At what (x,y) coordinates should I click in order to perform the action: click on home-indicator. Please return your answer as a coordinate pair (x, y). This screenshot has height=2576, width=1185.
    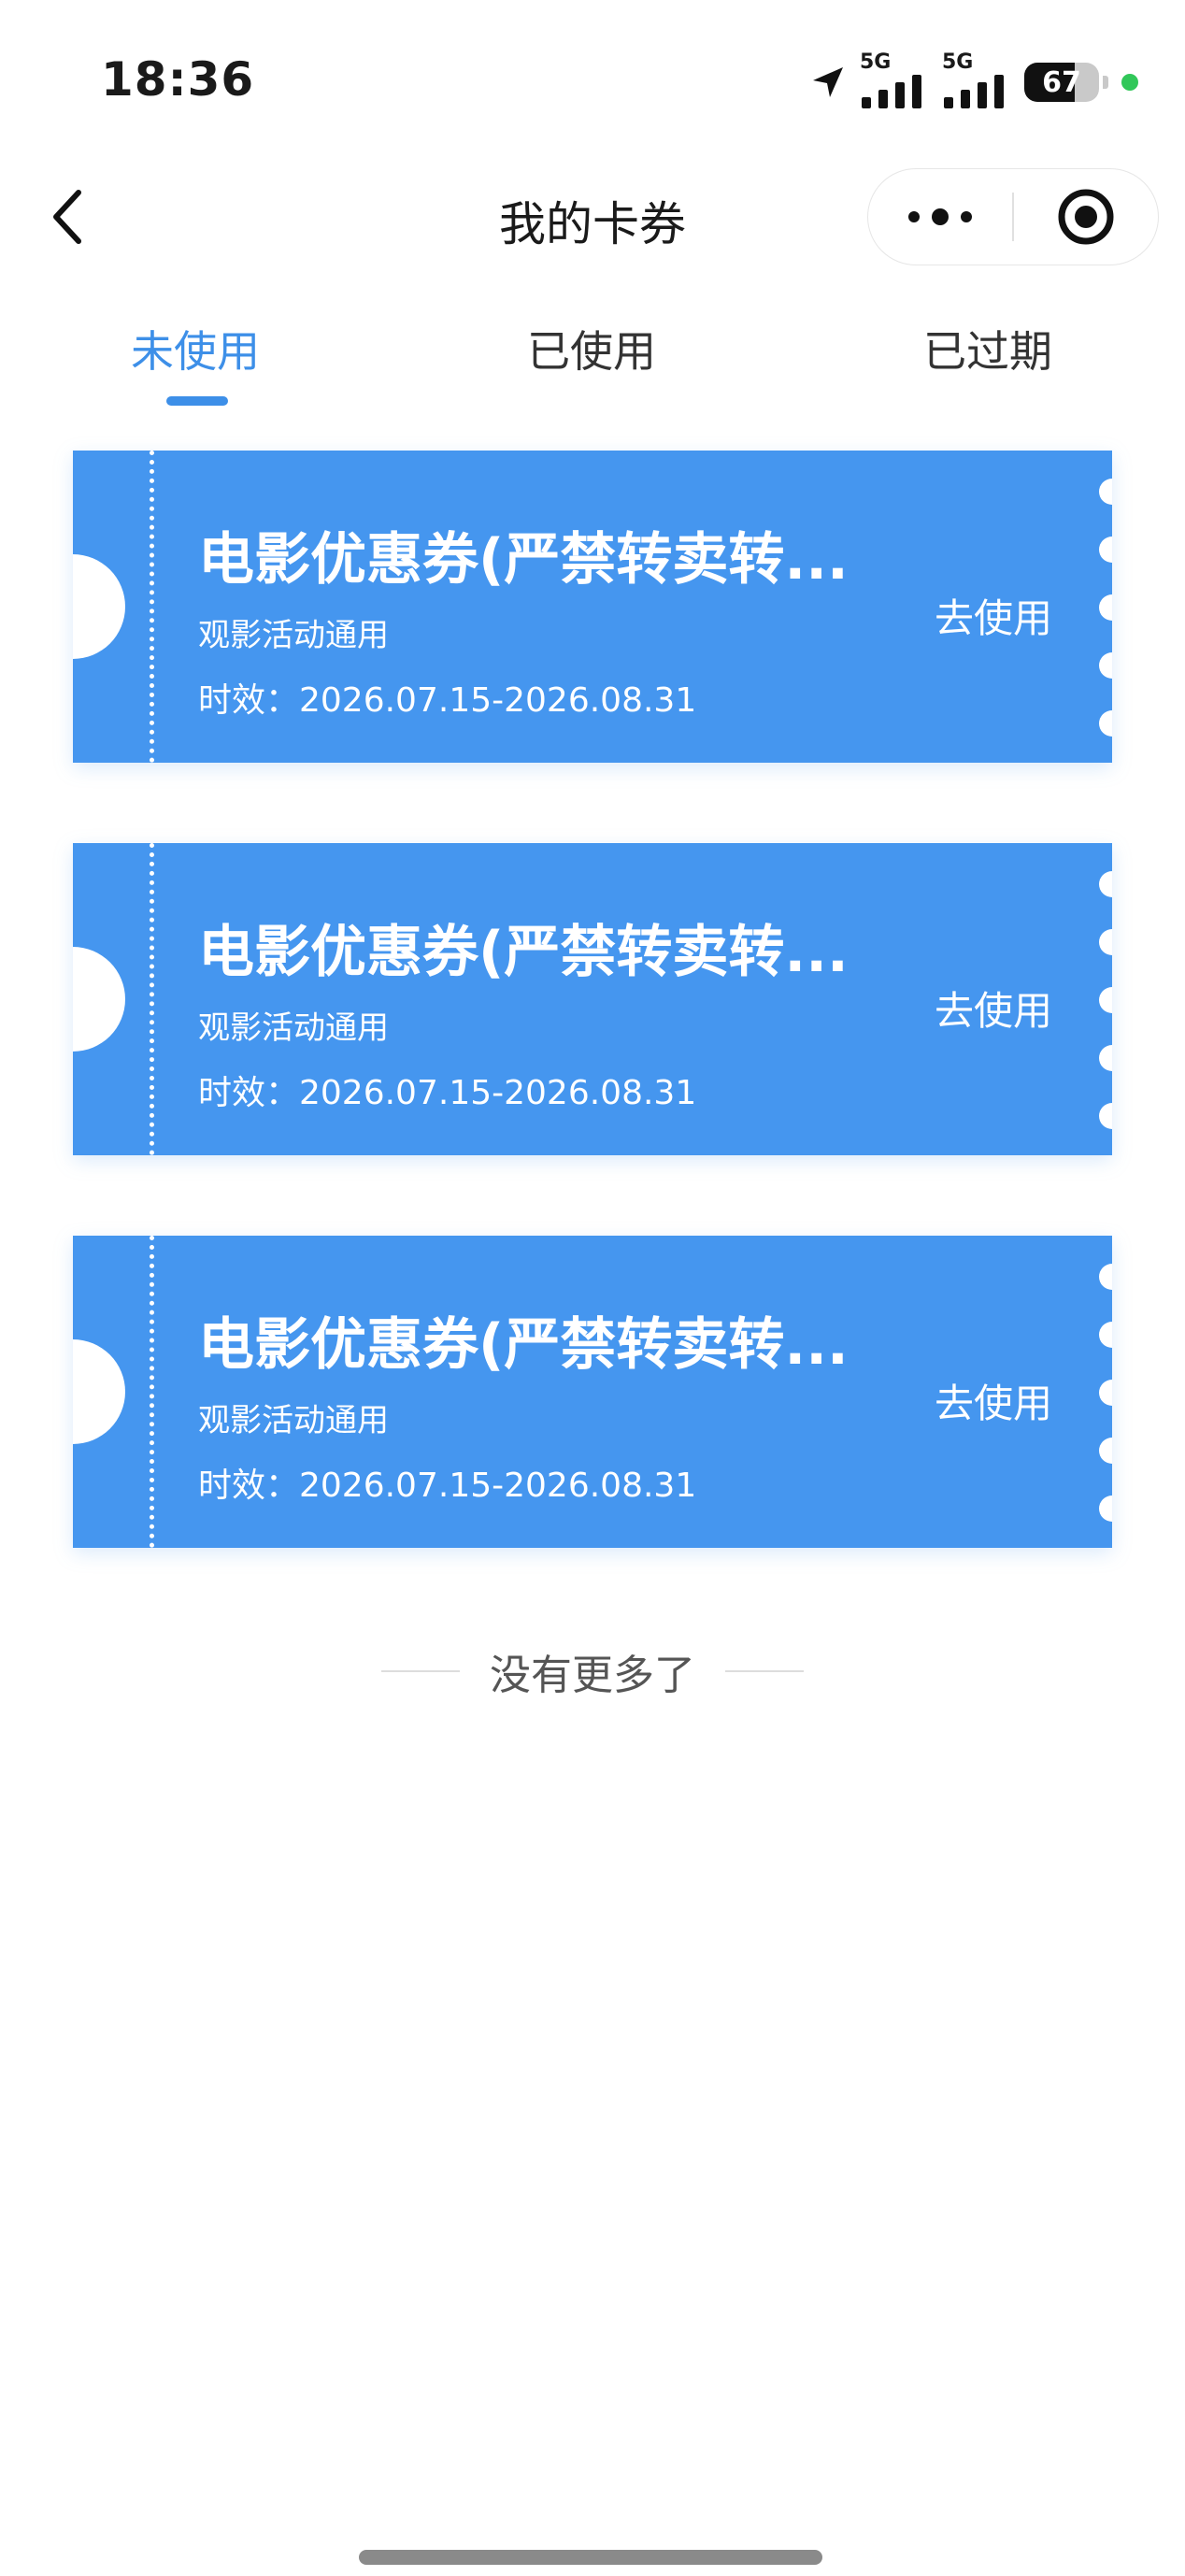
    Looking at the image, I should click on (590, 2557).